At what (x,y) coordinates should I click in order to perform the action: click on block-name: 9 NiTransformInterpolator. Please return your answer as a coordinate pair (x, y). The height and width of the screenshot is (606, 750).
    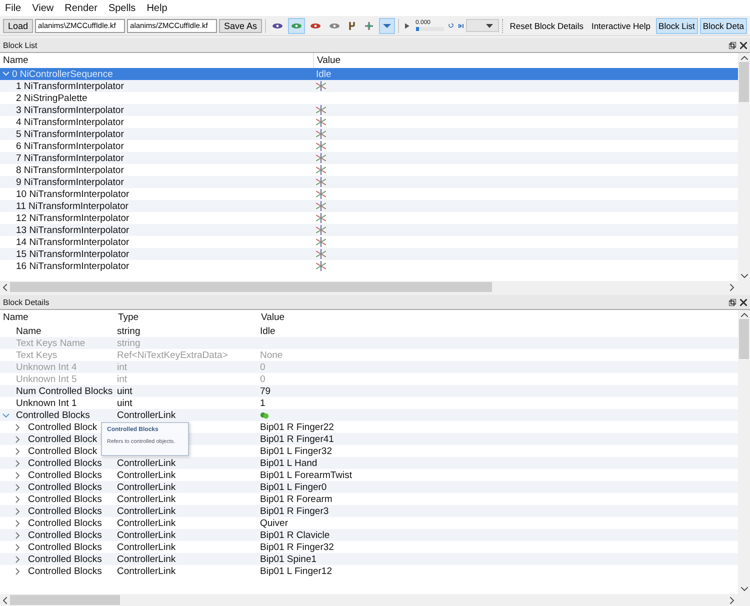
    Looking at the image, I should click on (70, 182).